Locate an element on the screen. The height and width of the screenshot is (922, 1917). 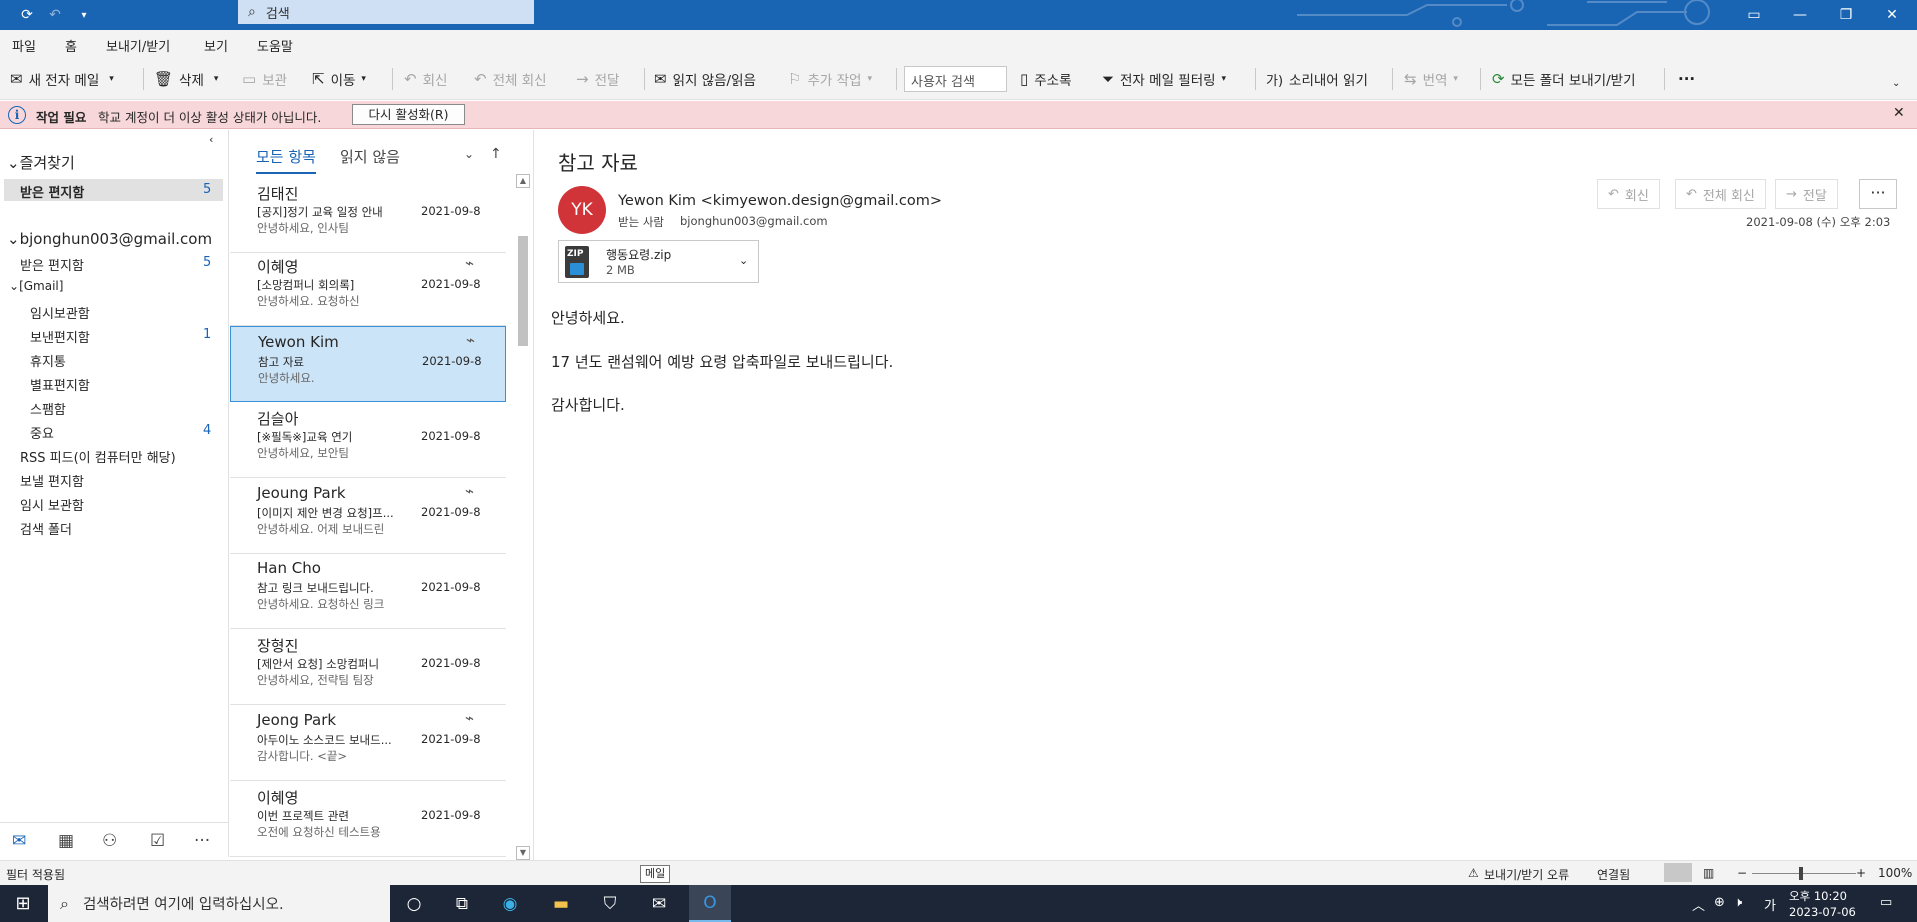
archive-button: ▭ 보관 is located at coordinates (264, 79).